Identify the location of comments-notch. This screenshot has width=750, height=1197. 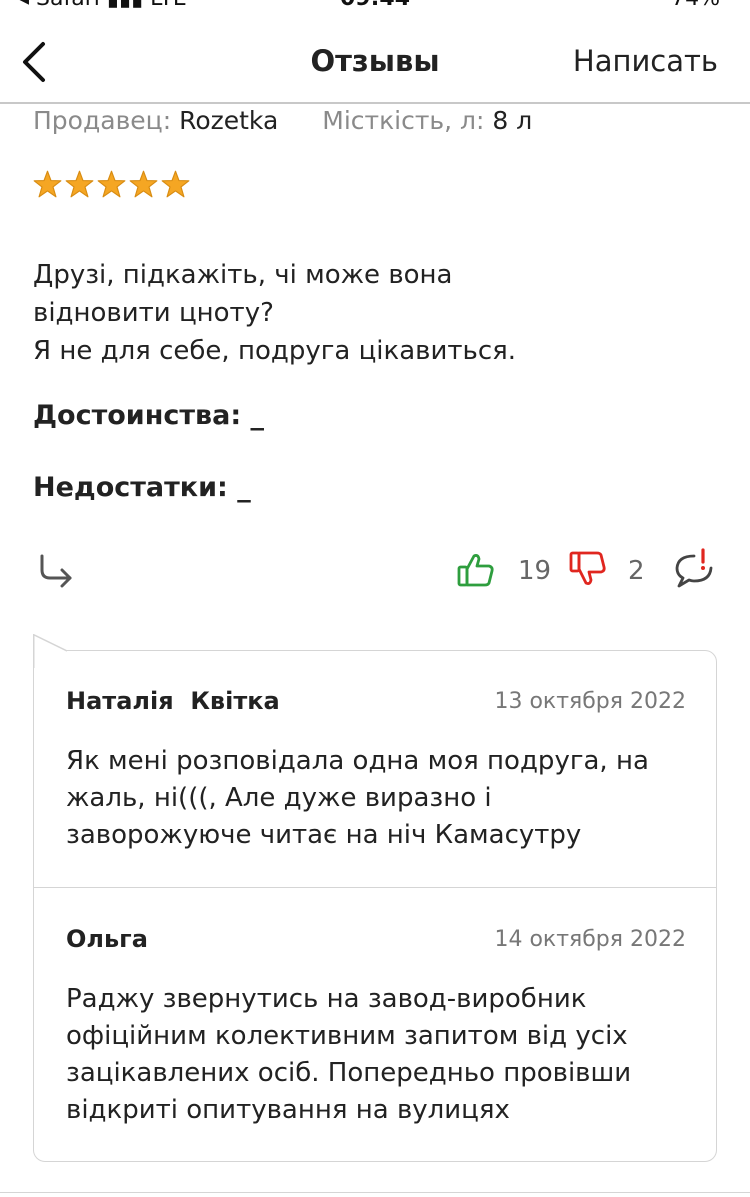
(50, 651).